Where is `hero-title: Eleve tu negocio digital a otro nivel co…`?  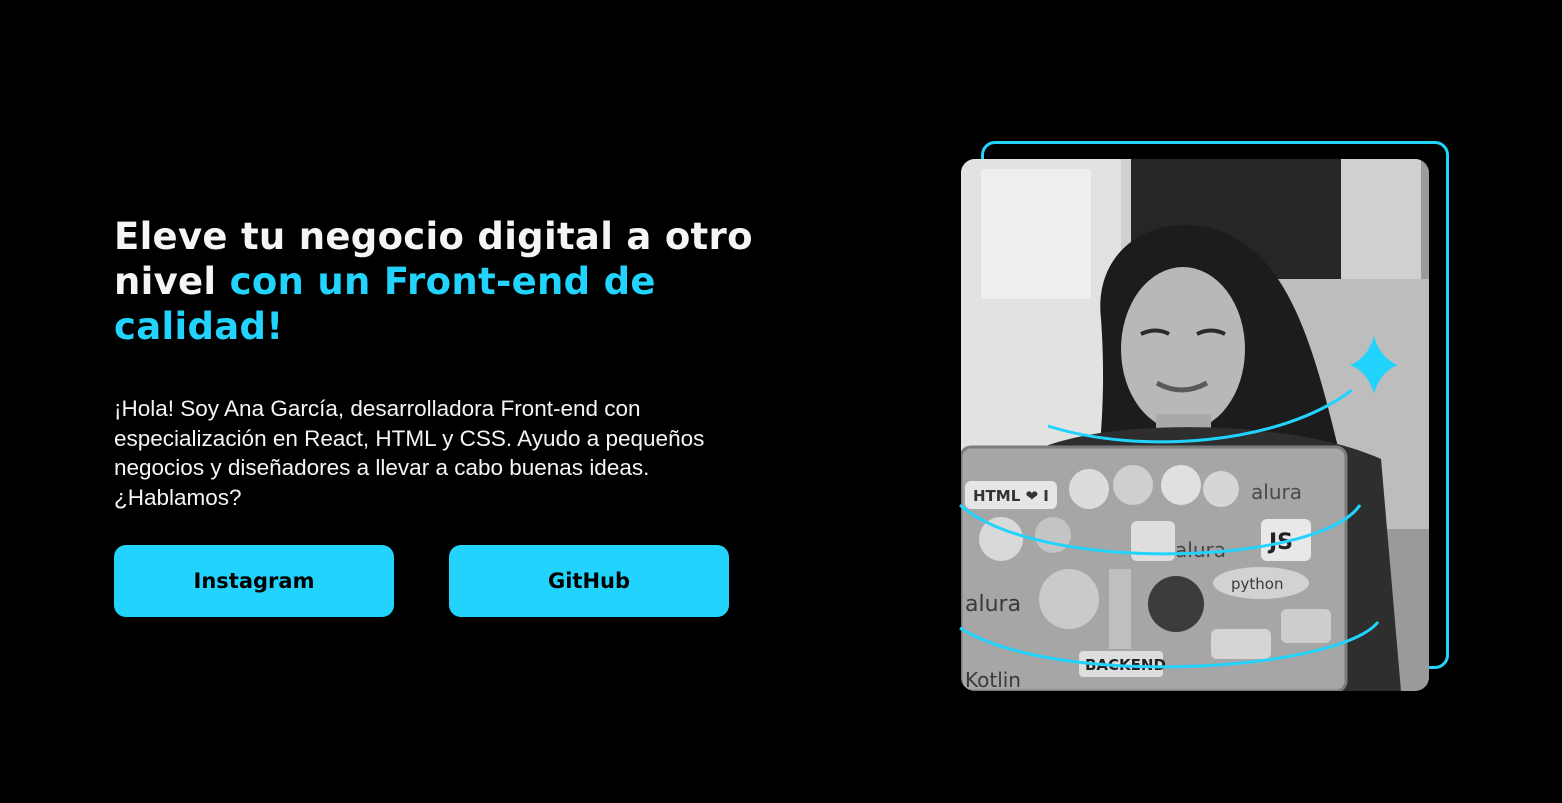 hero-title: Eleve tu negocio digital a otro nivel co… is located at coordinates (434, 281).